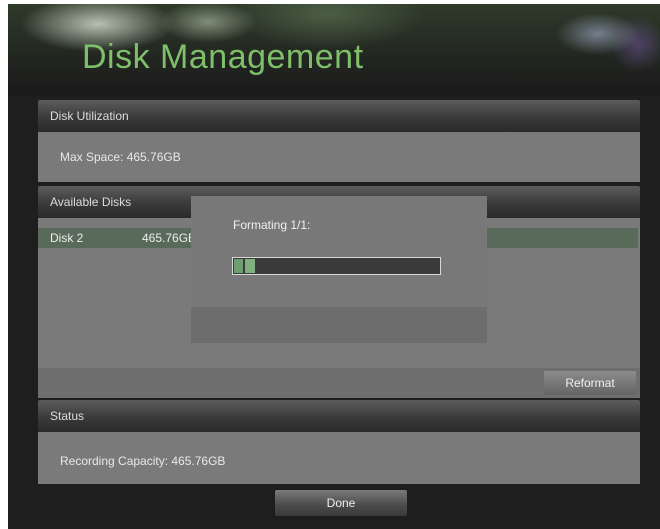 This screenshot has height=529, width=660. I want to click on dialog-body: Formating 1/1:, so click(339, 251).